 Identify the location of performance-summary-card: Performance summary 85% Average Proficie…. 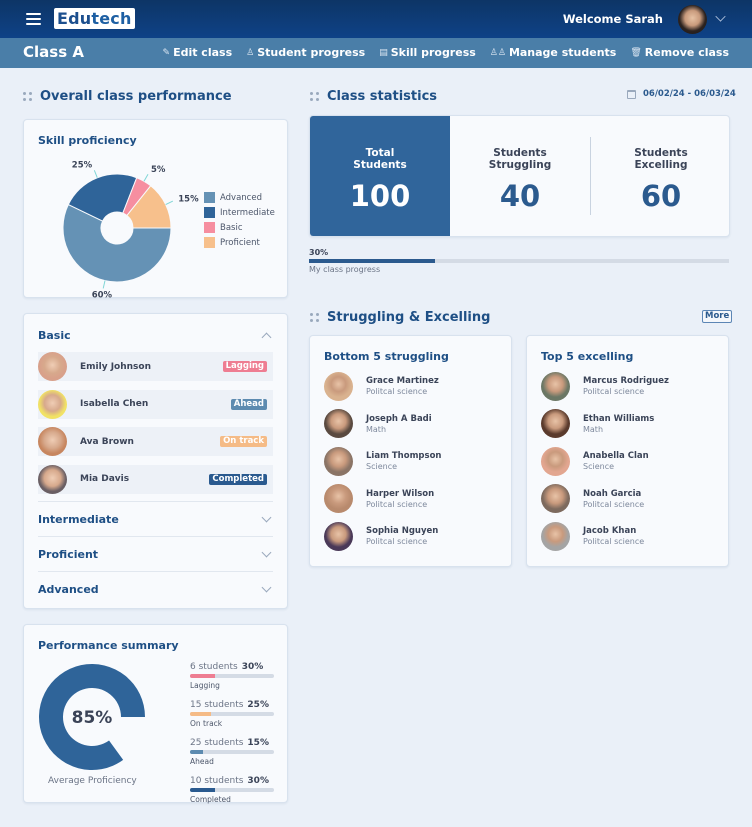
(155, 714).